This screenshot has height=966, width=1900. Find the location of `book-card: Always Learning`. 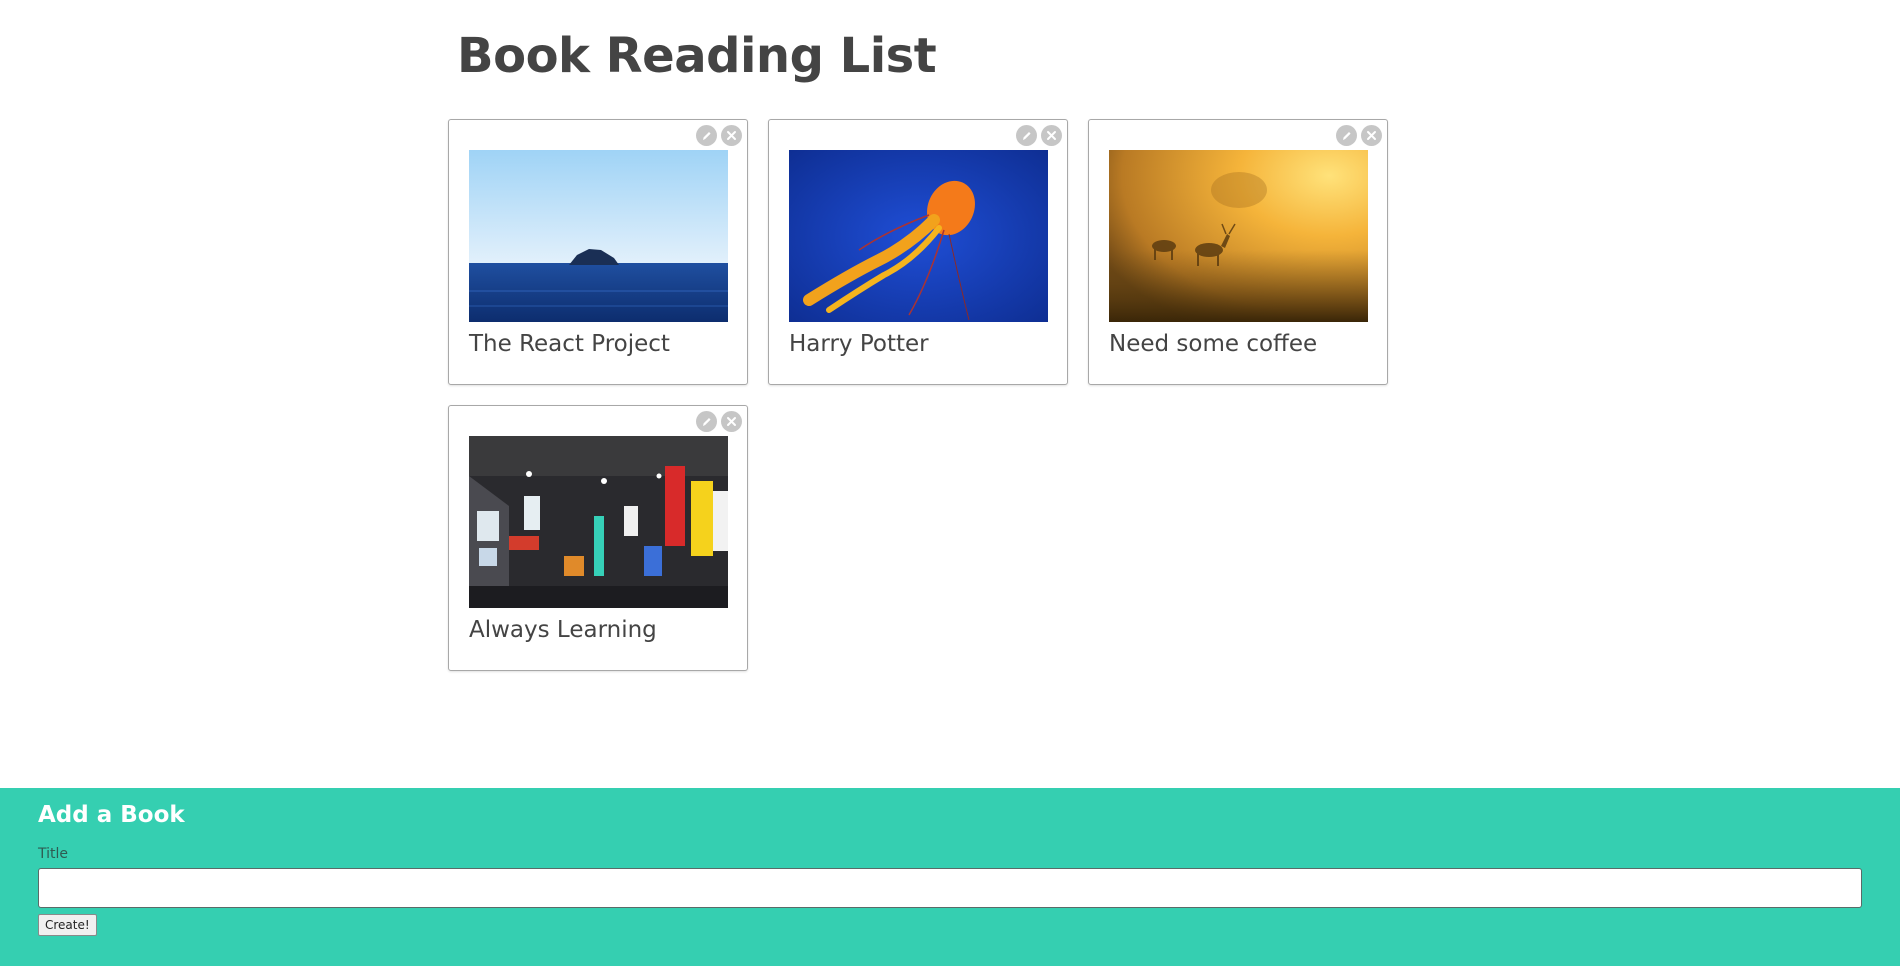

book-card: Always Learning is located at coordinates (598, 538).